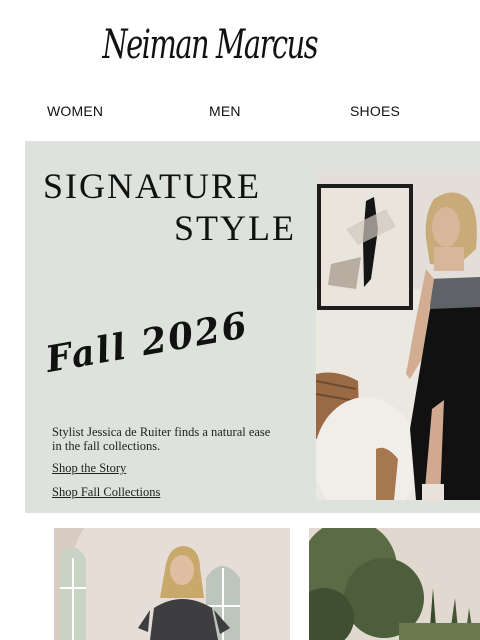 The width and height of the screenshot is (480, 640). Describe the element at coordinates (225, 111) in the screenshot. I see `nav-item-men: MEN` at that location.